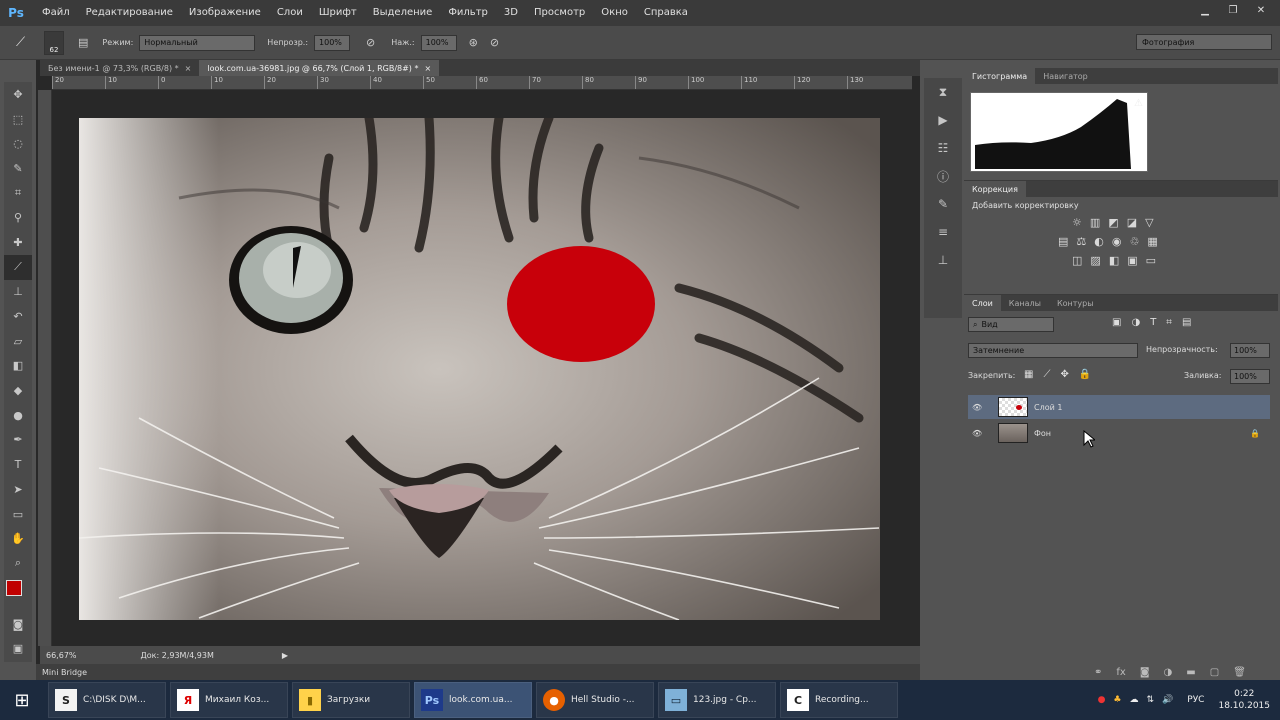 This screenshot has width=1280, height=720. What do you see at coordinates (1132, 222) in the screenshot?
I see `exposure-icon: ◪` at bounding box center [1132, 222].